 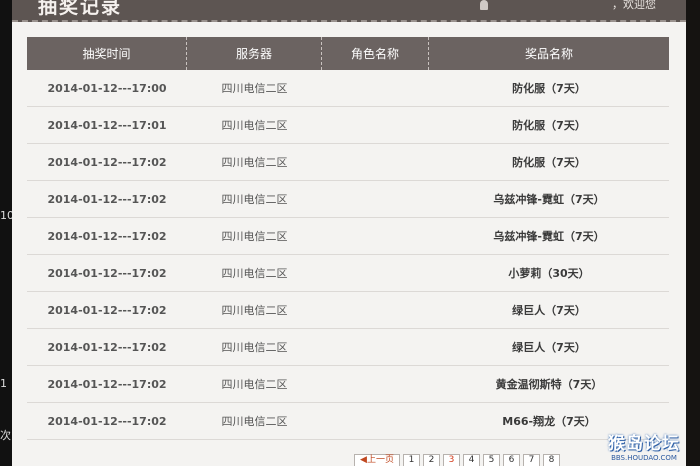 What do you see at coordinates (254, 53) in the screenshot?
I see `column-header-server: 服务器` at bounding box center [254, 53].